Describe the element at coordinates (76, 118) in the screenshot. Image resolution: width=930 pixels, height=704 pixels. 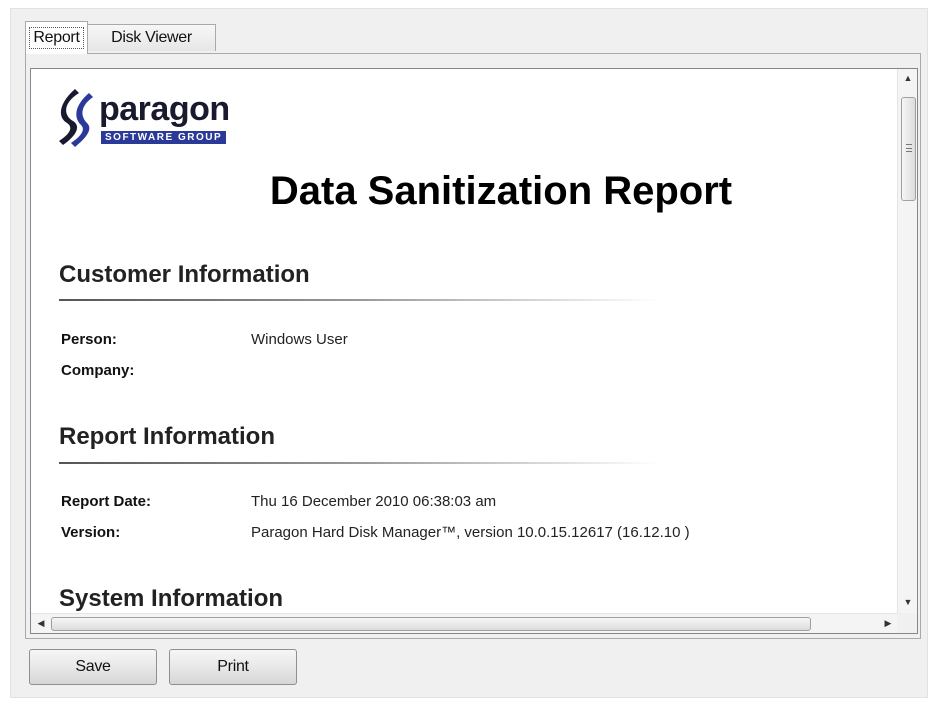
I see `paragon-swirl-icon` at that location.